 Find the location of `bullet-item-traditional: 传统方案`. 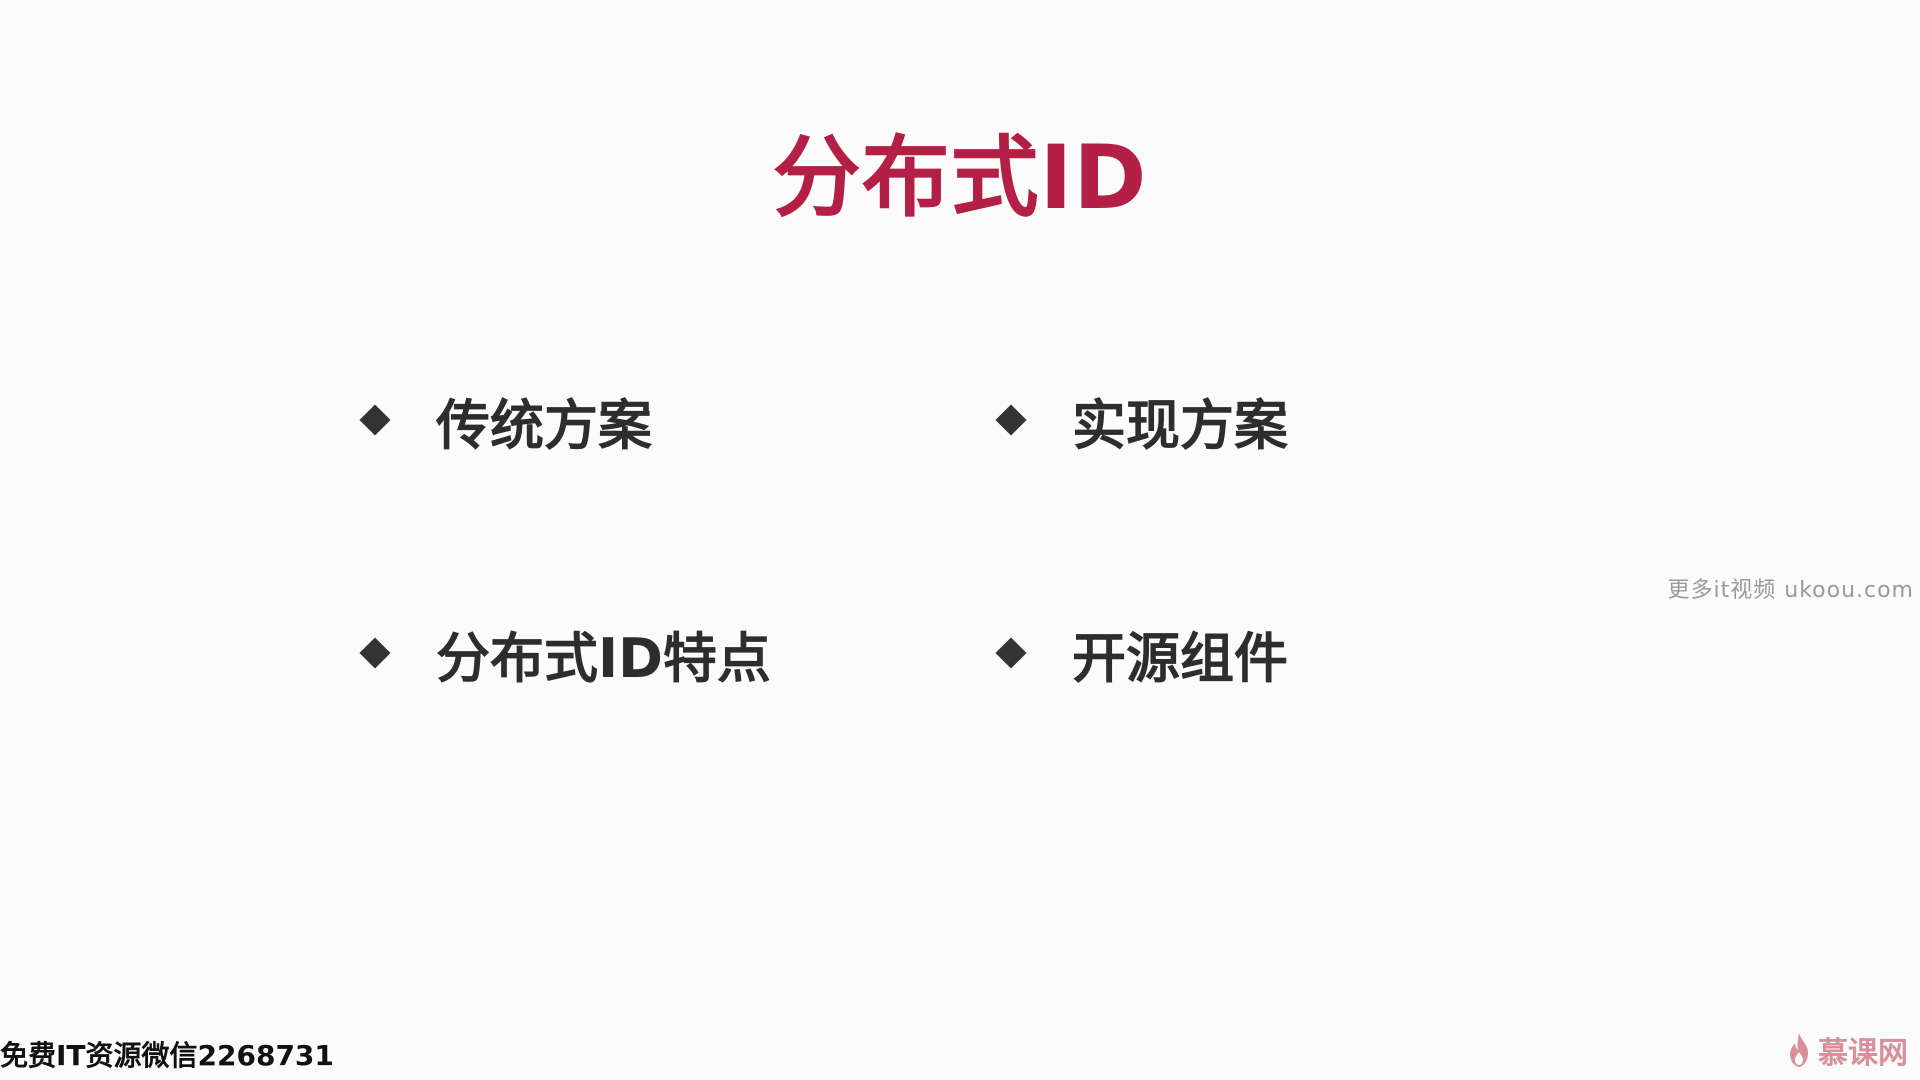

bullet-item-traditional: 传统方案 is located at coordinates (505, 420).